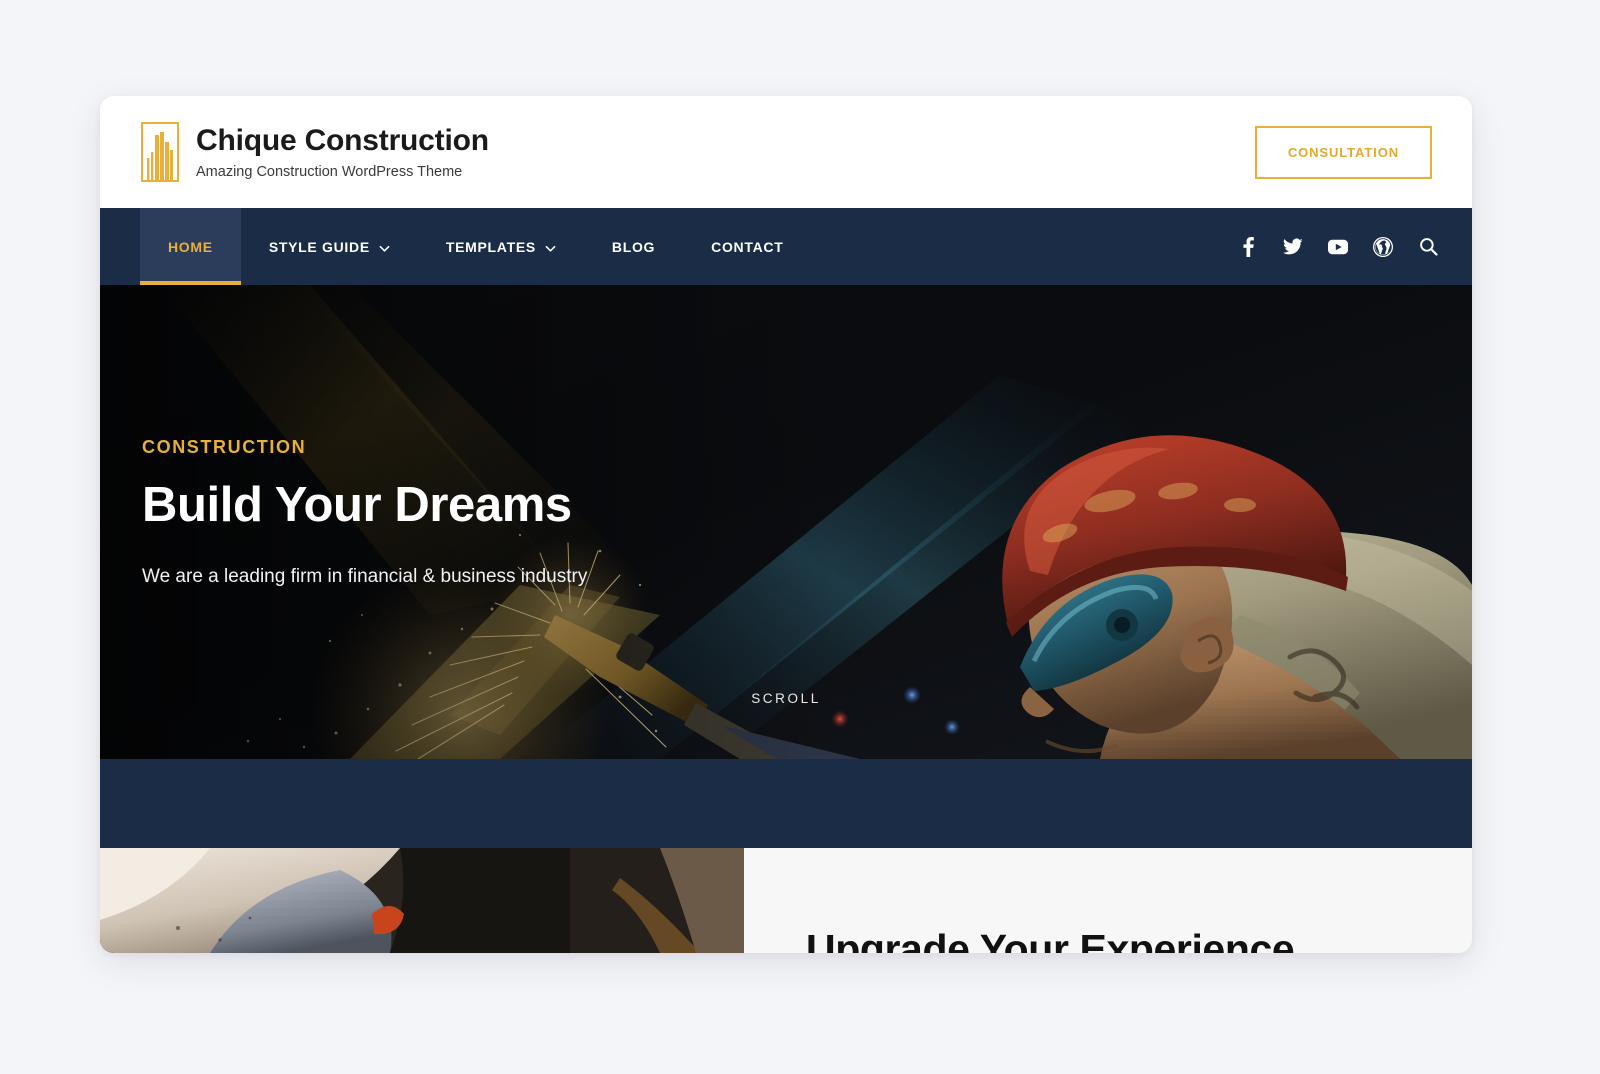 The image size is (1600, 1074). I want to click on social-links, so click(1338, 246).